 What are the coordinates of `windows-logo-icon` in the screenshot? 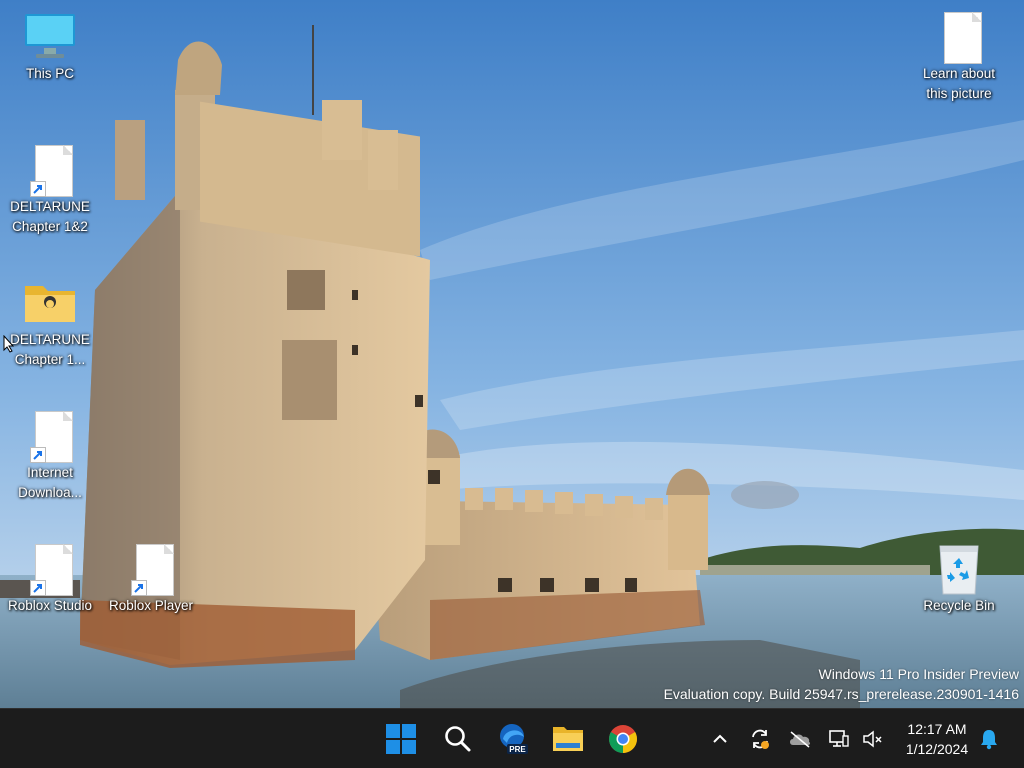 It's located at (401, 739).